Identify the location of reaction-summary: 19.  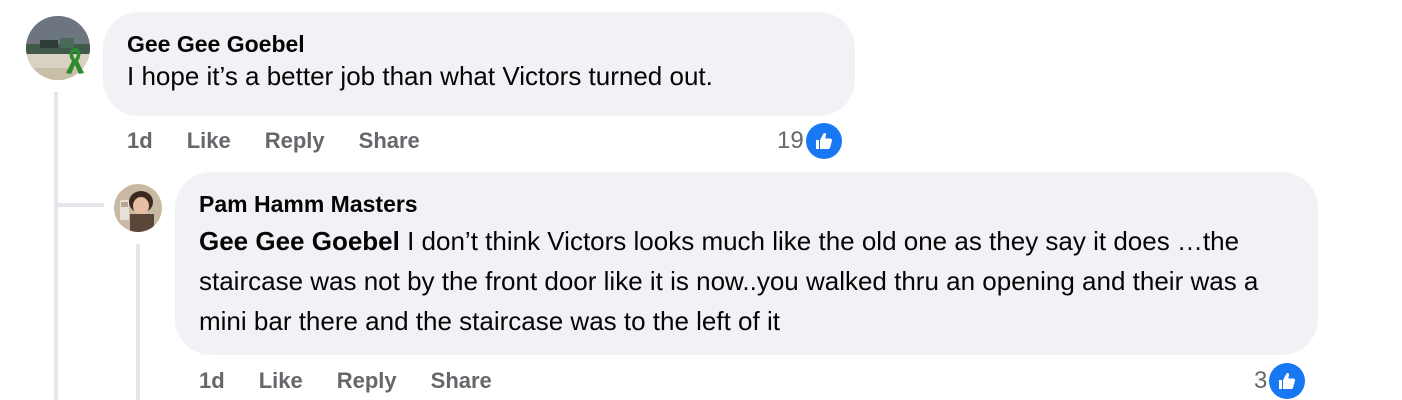
(809, 141).